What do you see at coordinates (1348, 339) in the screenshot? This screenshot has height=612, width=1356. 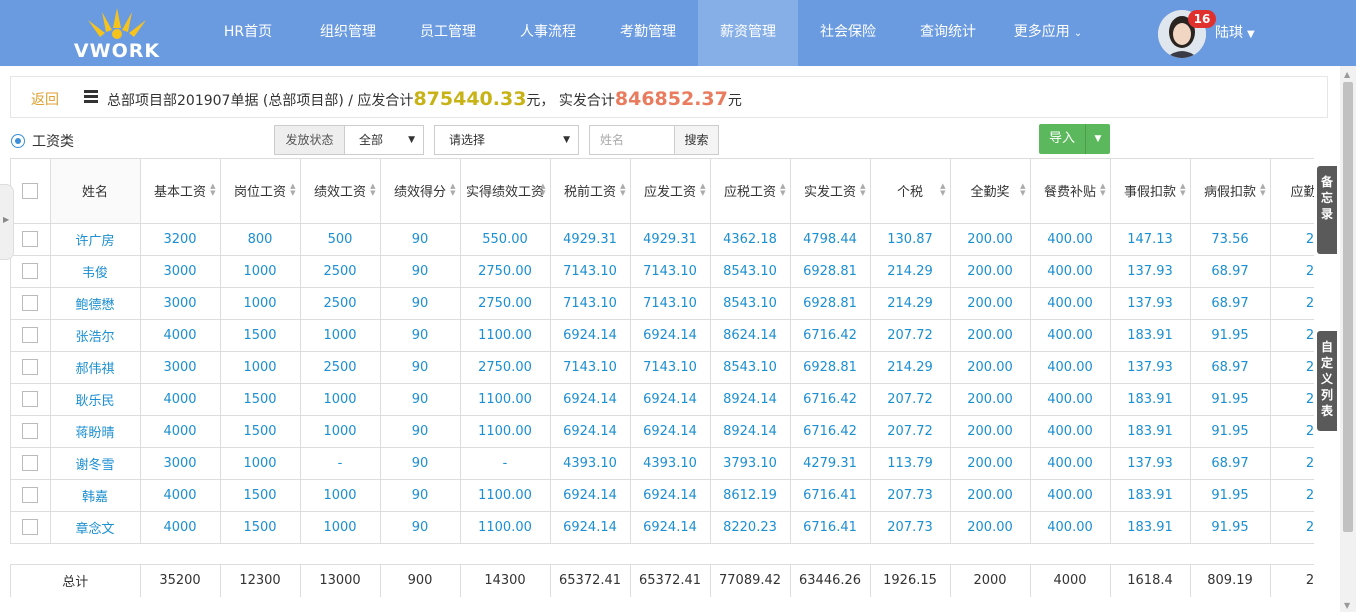 I see `vertical-scrollbar: ▲ ▼` at bounding box center [1348, 339].